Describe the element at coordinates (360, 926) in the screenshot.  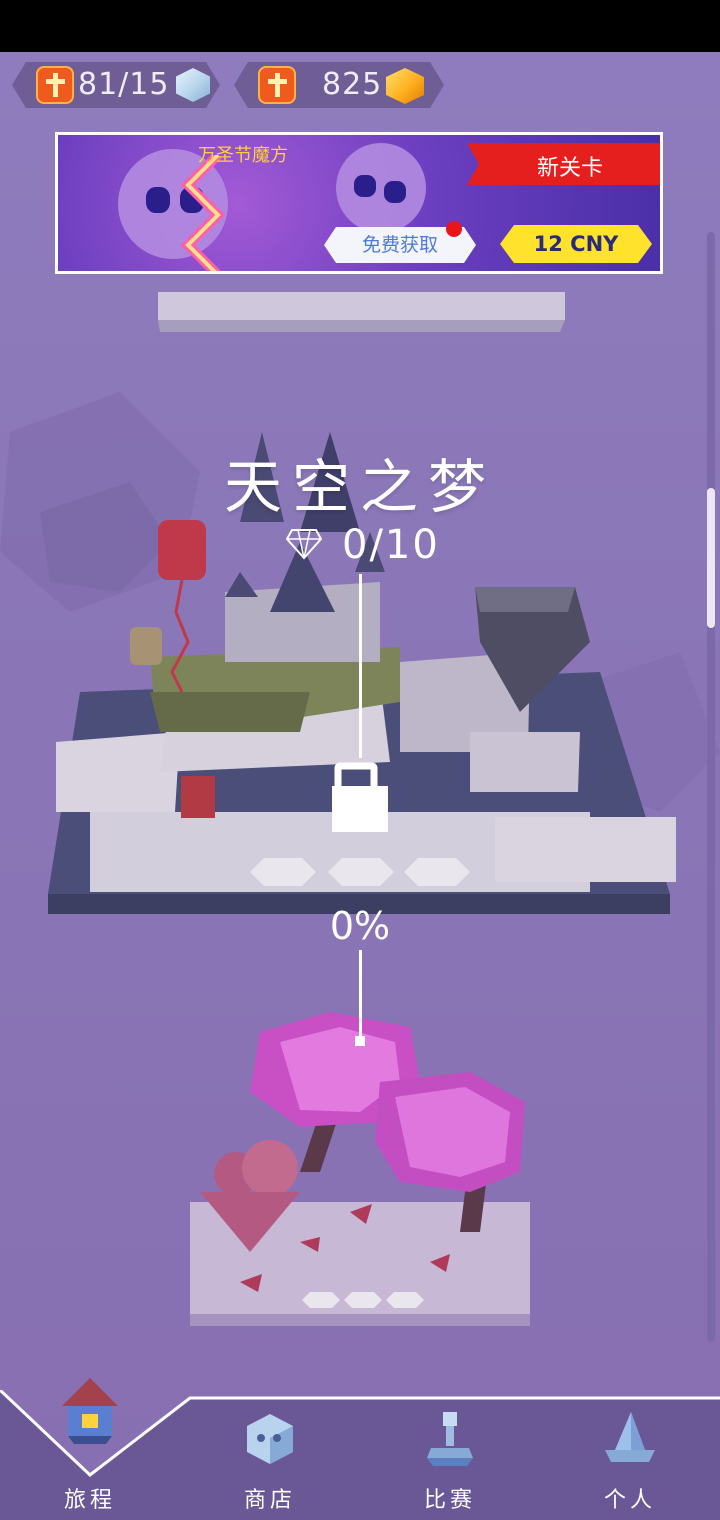
I see `level-progress: 0%` at that location.